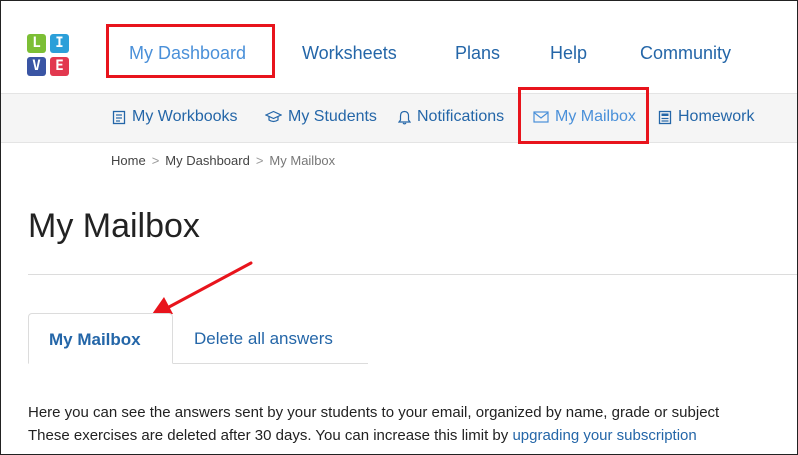  I want to click on subnav-my-students: My Students, so click(321, 117).